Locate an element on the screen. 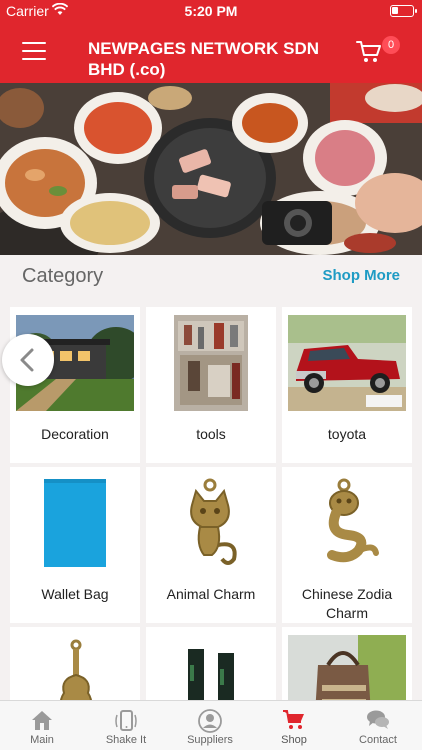  tab-label: Shop is located at coordinates (294, 740).